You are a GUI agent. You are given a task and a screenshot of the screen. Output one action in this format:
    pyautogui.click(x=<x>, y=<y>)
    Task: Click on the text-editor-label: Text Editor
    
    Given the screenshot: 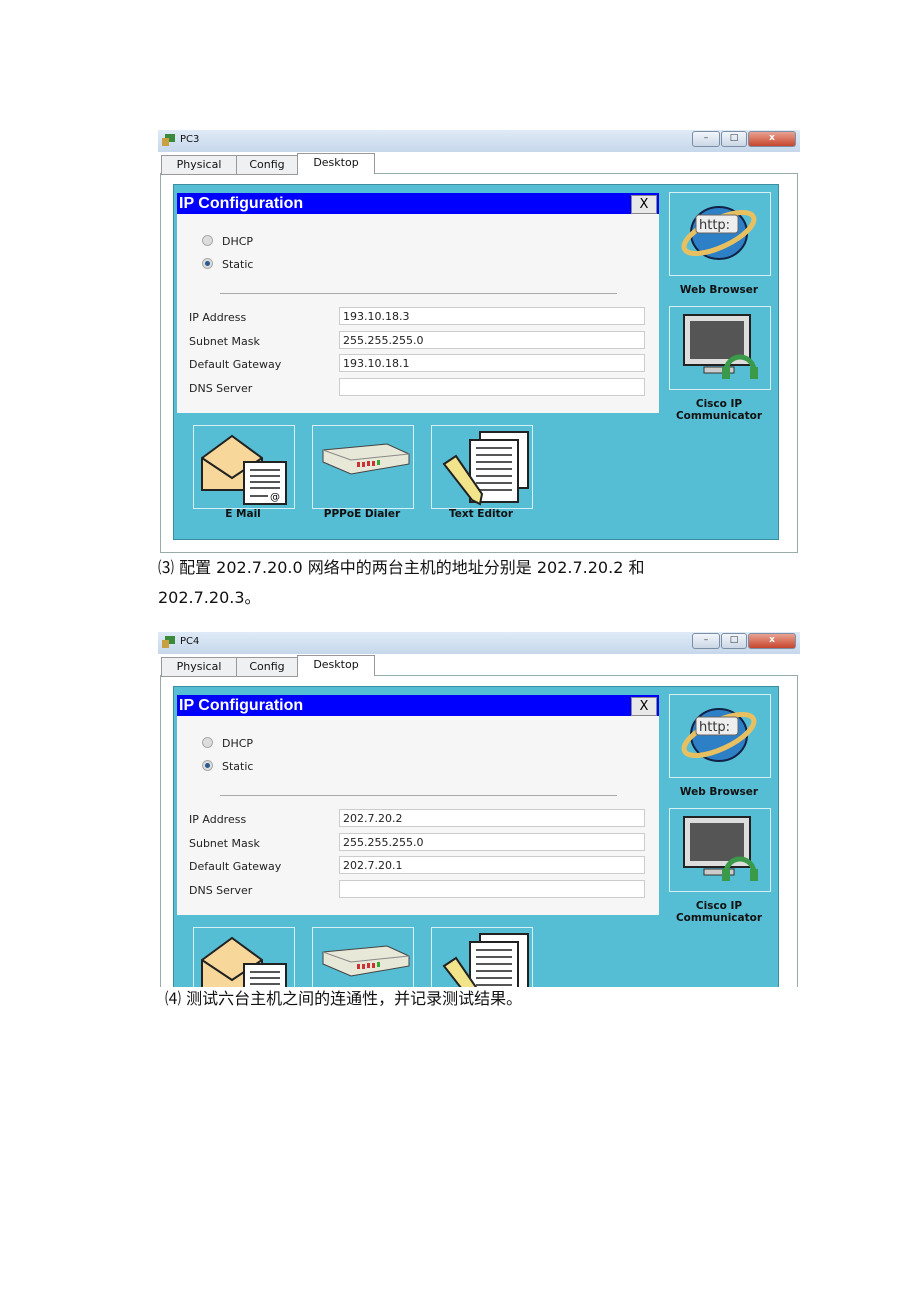 What is the action you would take?
    pyautogui.click(x=481, y=514)
    